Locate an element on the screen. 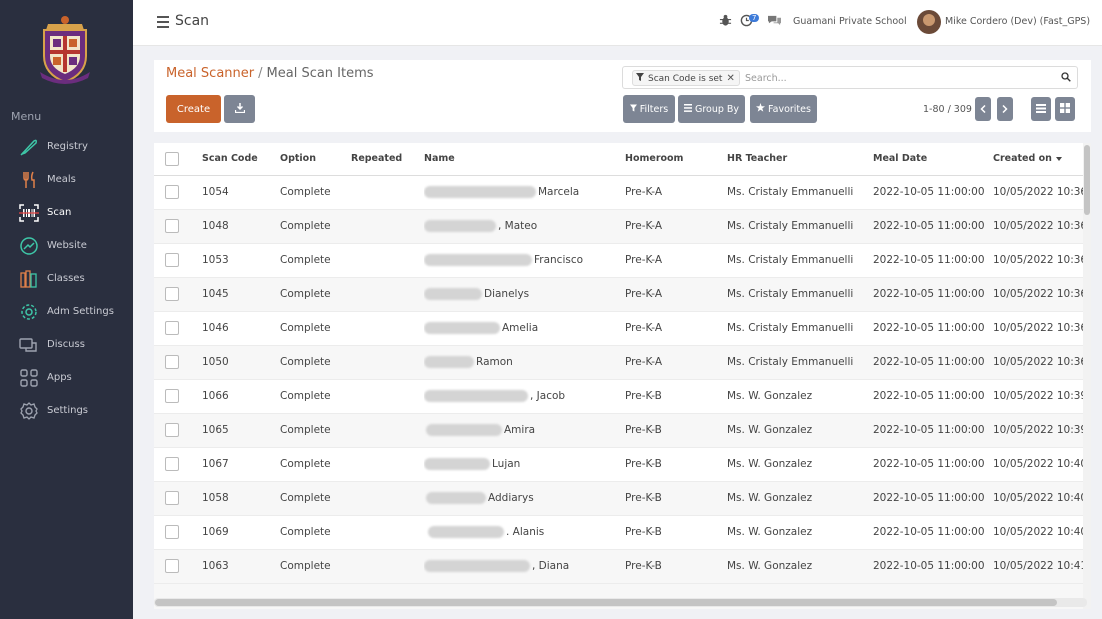 This screenshot has height=619, width=1102. sidebar-item-meals: Meals is located at coordinates (66, 179).